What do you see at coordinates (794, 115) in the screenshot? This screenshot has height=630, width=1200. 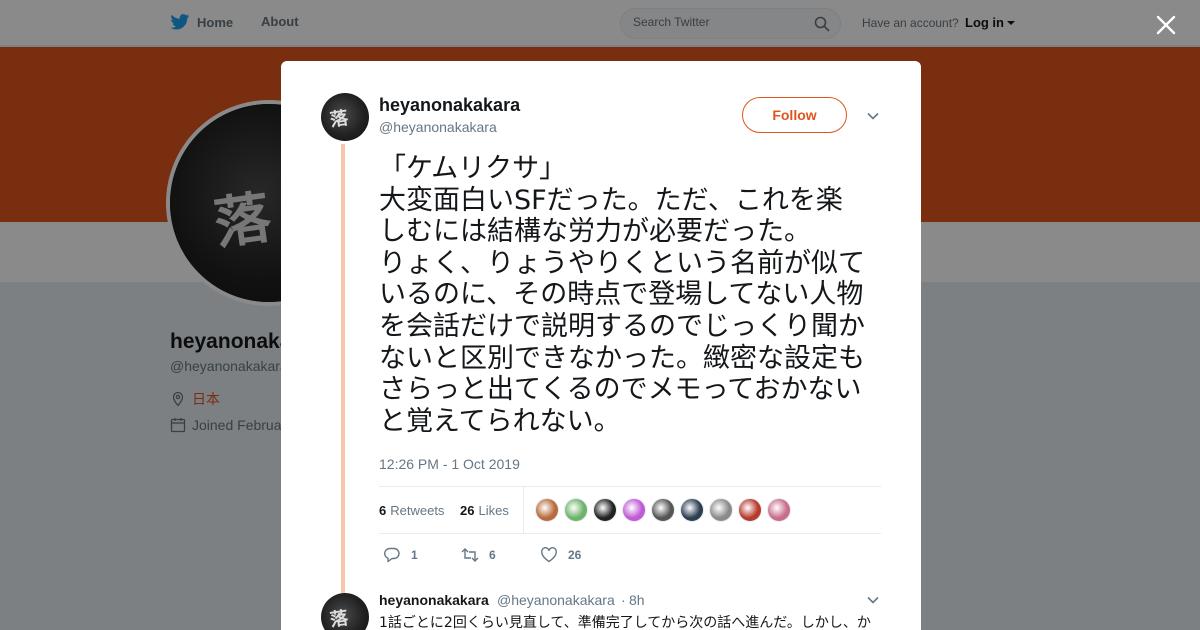 I see `follow-button: Follow` at bounding box center [794, 115].